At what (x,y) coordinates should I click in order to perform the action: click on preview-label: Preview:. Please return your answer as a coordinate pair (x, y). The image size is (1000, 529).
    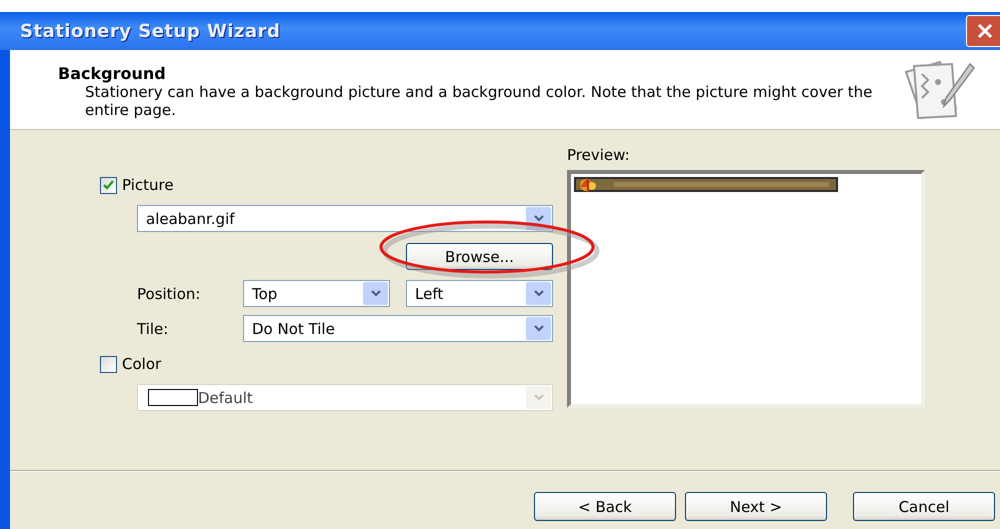
    Looking at the image, I should click on (599, 156).